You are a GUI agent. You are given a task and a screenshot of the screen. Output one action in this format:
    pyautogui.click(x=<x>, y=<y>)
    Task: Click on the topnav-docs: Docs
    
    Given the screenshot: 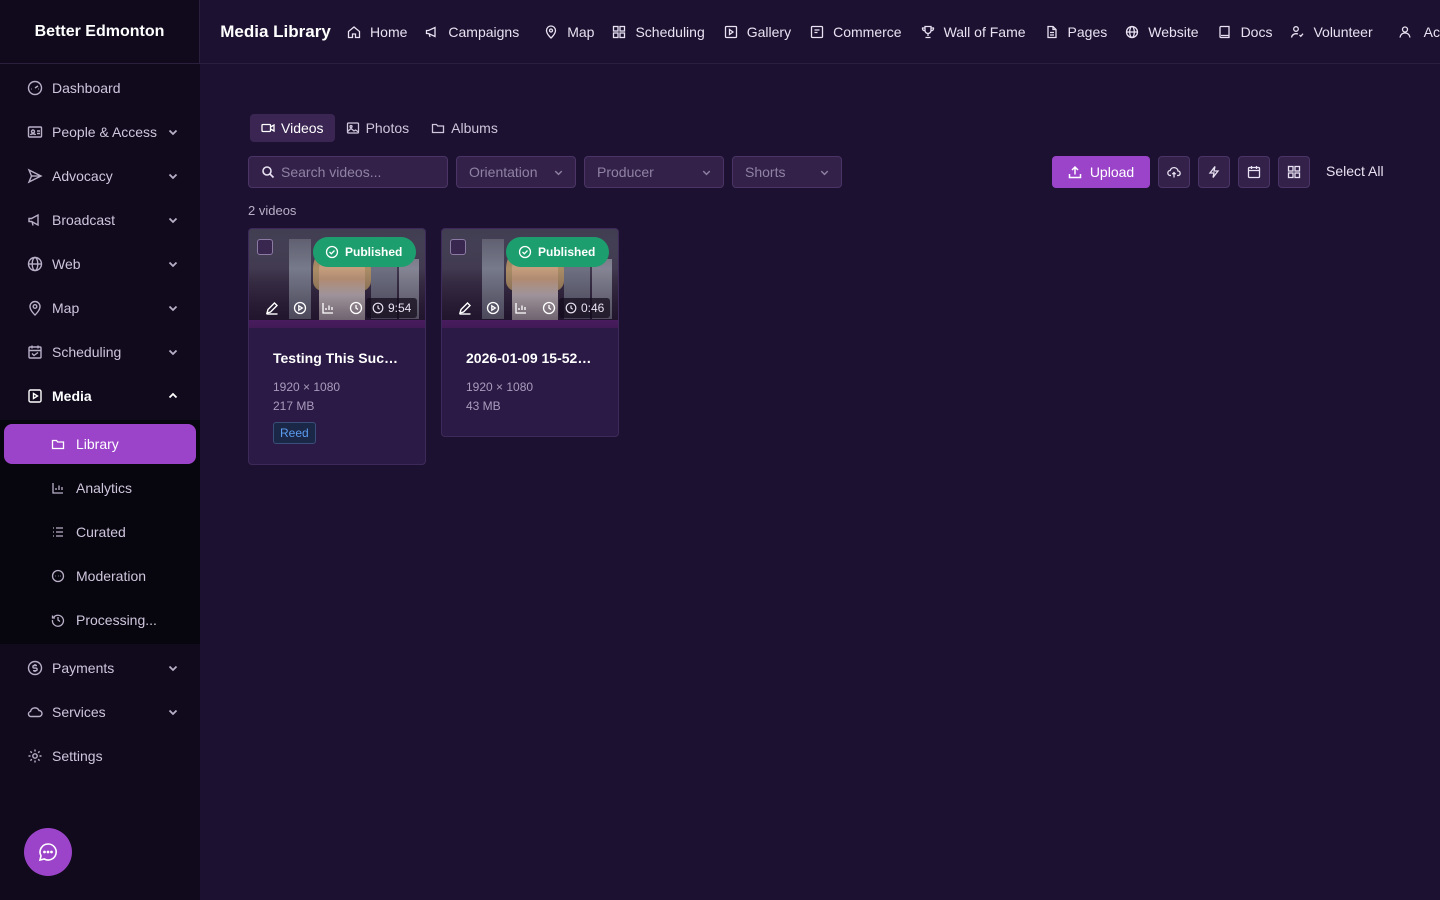 What is the action you would take?
    pyautogui.click(x=1245, y=32)
    